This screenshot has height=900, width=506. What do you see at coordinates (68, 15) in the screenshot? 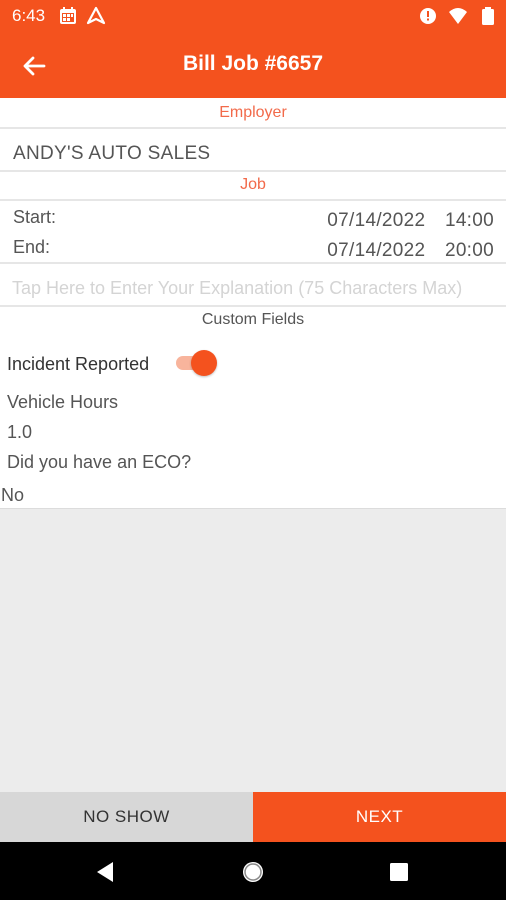
I see `calendar-icon` at bounding box center [68, 15].